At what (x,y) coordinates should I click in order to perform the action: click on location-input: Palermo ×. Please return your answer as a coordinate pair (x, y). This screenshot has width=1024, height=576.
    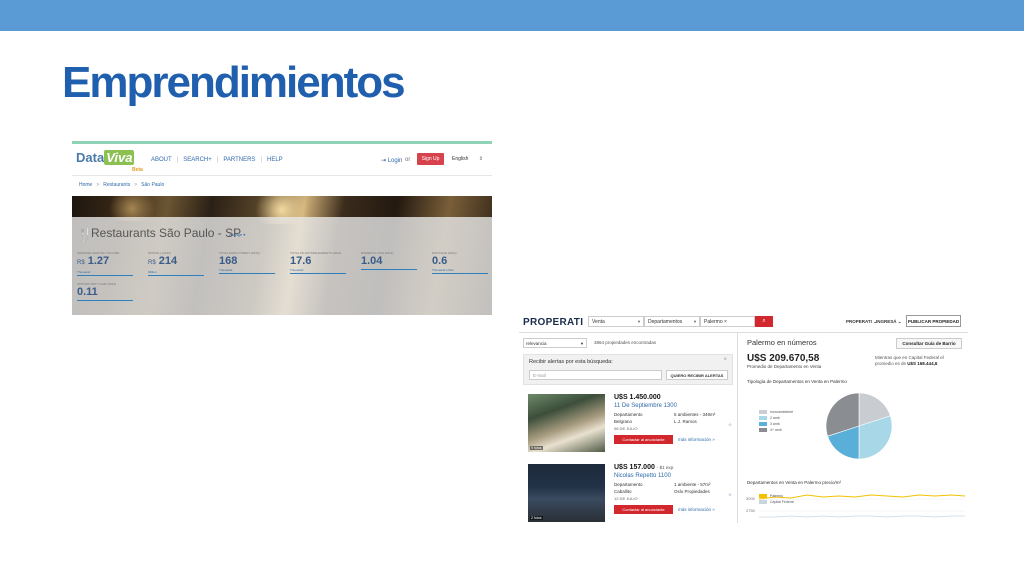
    Looking at the image, I should click on (727, 321).